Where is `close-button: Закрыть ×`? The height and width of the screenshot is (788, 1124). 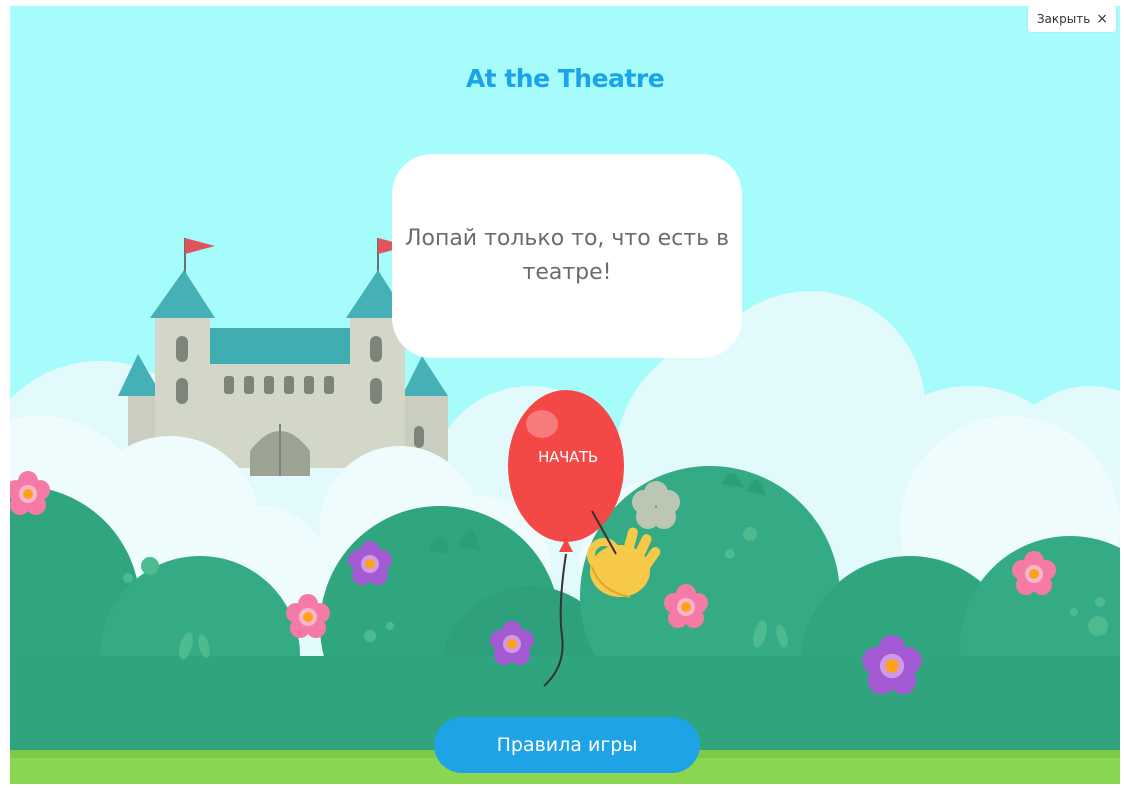 close-button: Закрыть × is located at coordinates (1071, 19).